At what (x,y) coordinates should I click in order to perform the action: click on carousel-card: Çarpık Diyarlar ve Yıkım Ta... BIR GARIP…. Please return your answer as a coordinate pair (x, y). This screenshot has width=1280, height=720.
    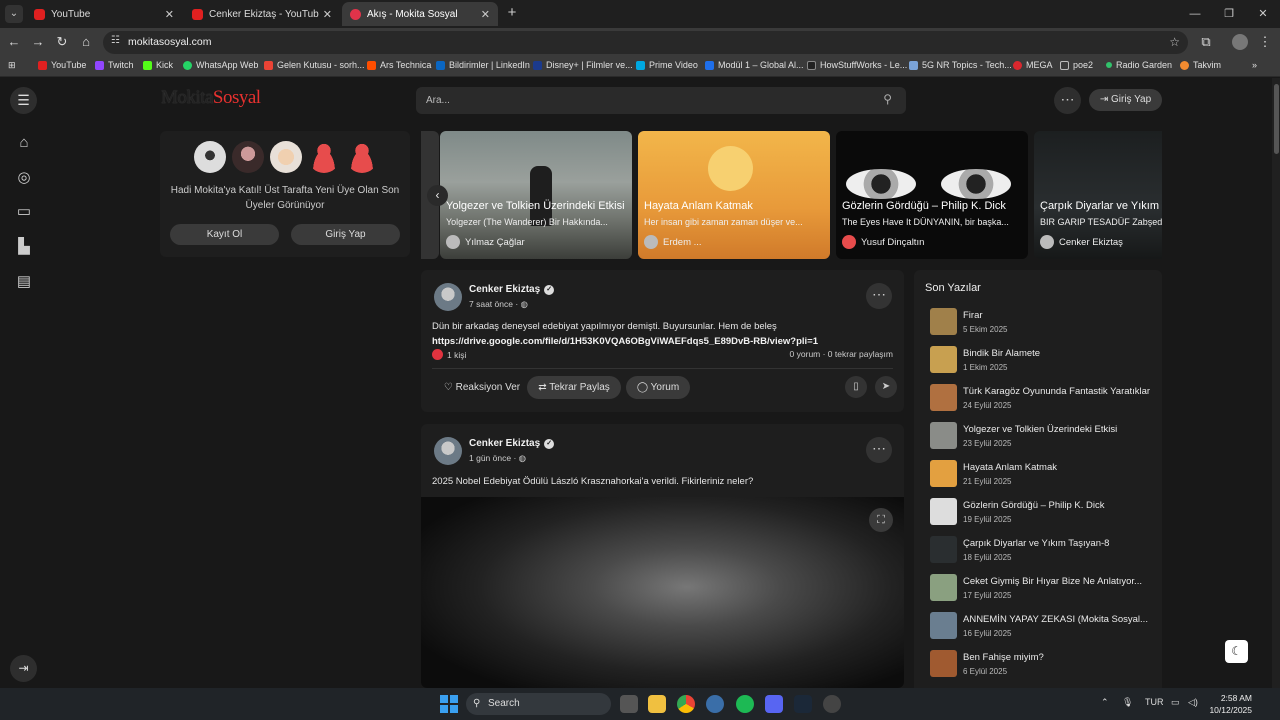
    Looking at the image, I should click on (1098, 195).